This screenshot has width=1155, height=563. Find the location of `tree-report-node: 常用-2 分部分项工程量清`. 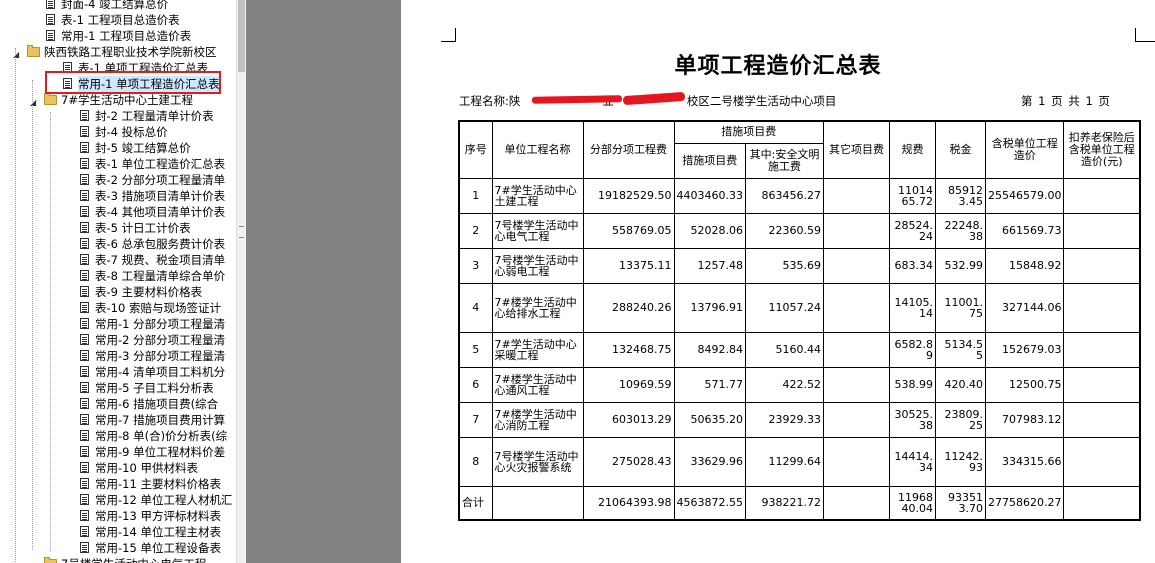

tree-report-node: 常用-2 分部分项工程量清 is located at coordinates (118, 340).